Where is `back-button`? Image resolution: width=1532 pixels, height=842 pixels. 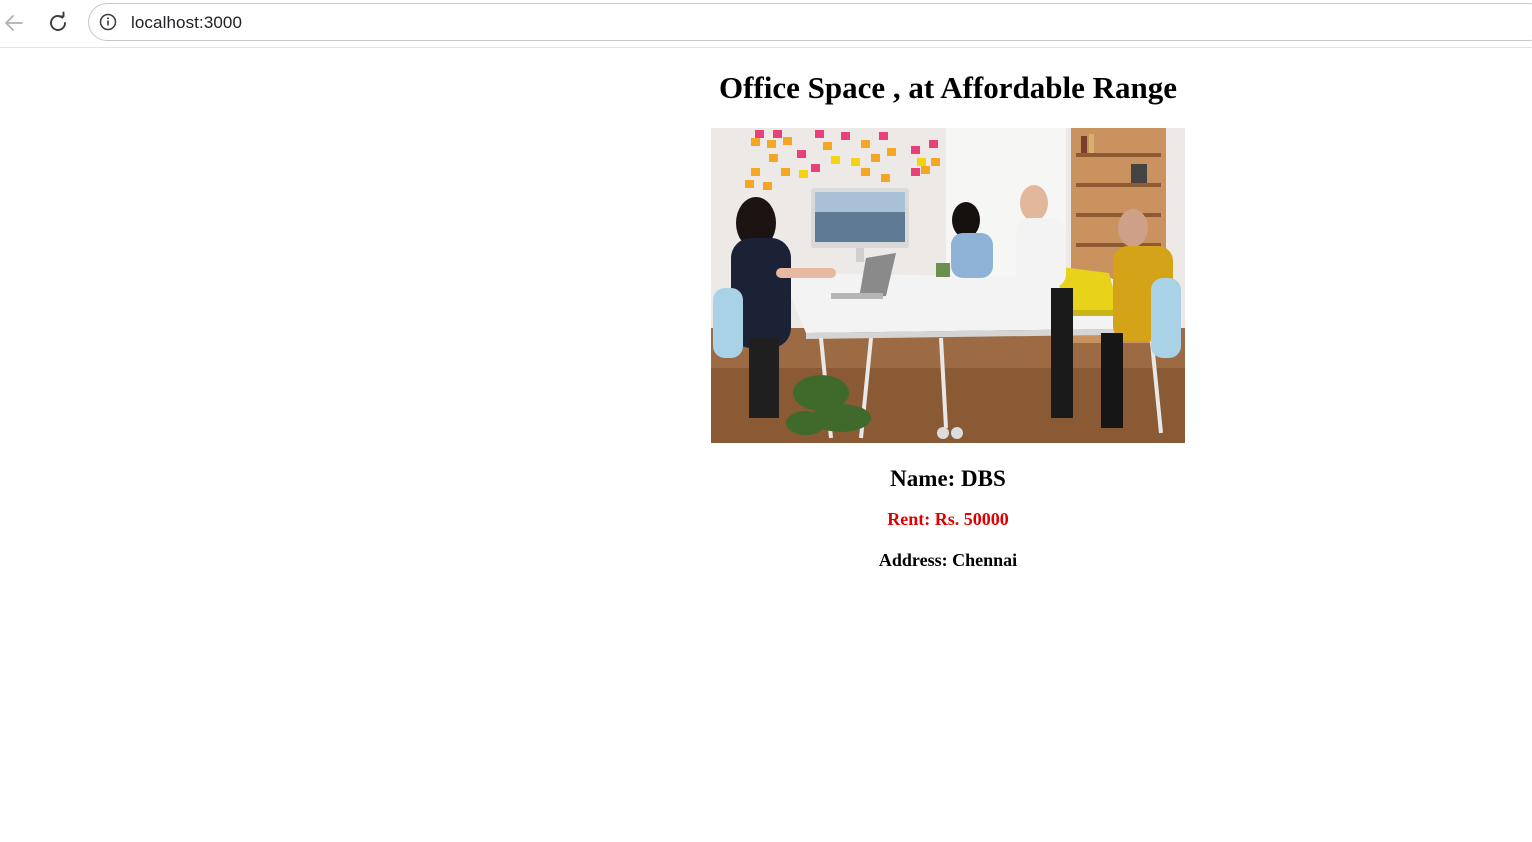
back-button is located at coordinates (14, 23).